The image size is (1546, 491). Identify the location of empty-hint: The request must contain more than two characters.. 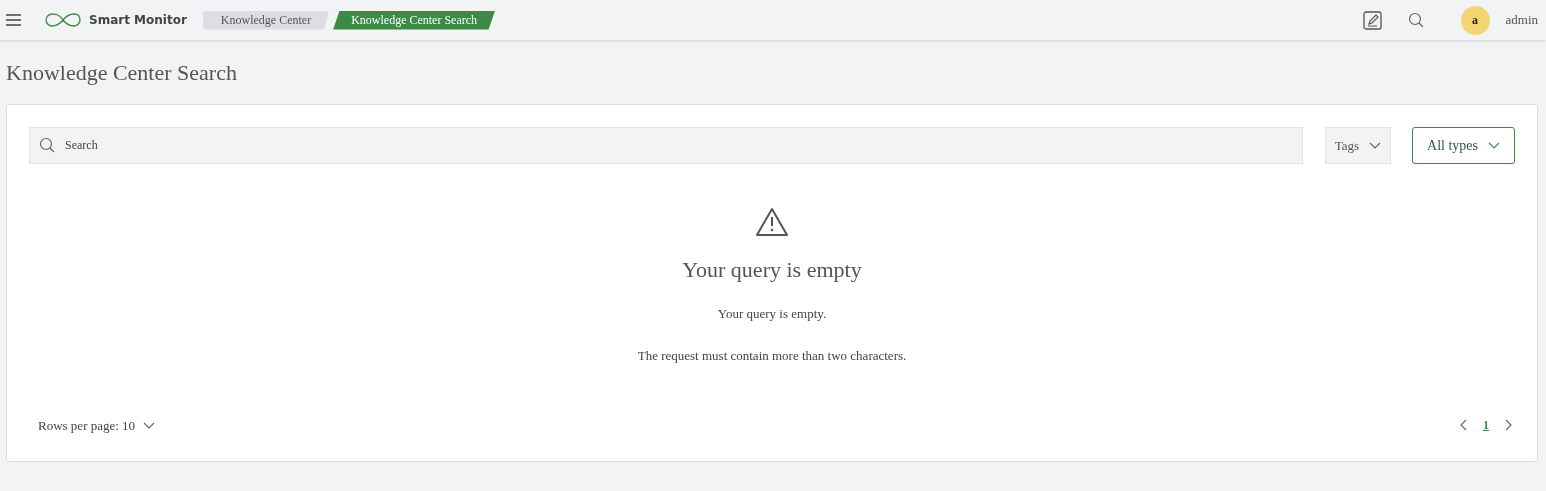
(772, 355).